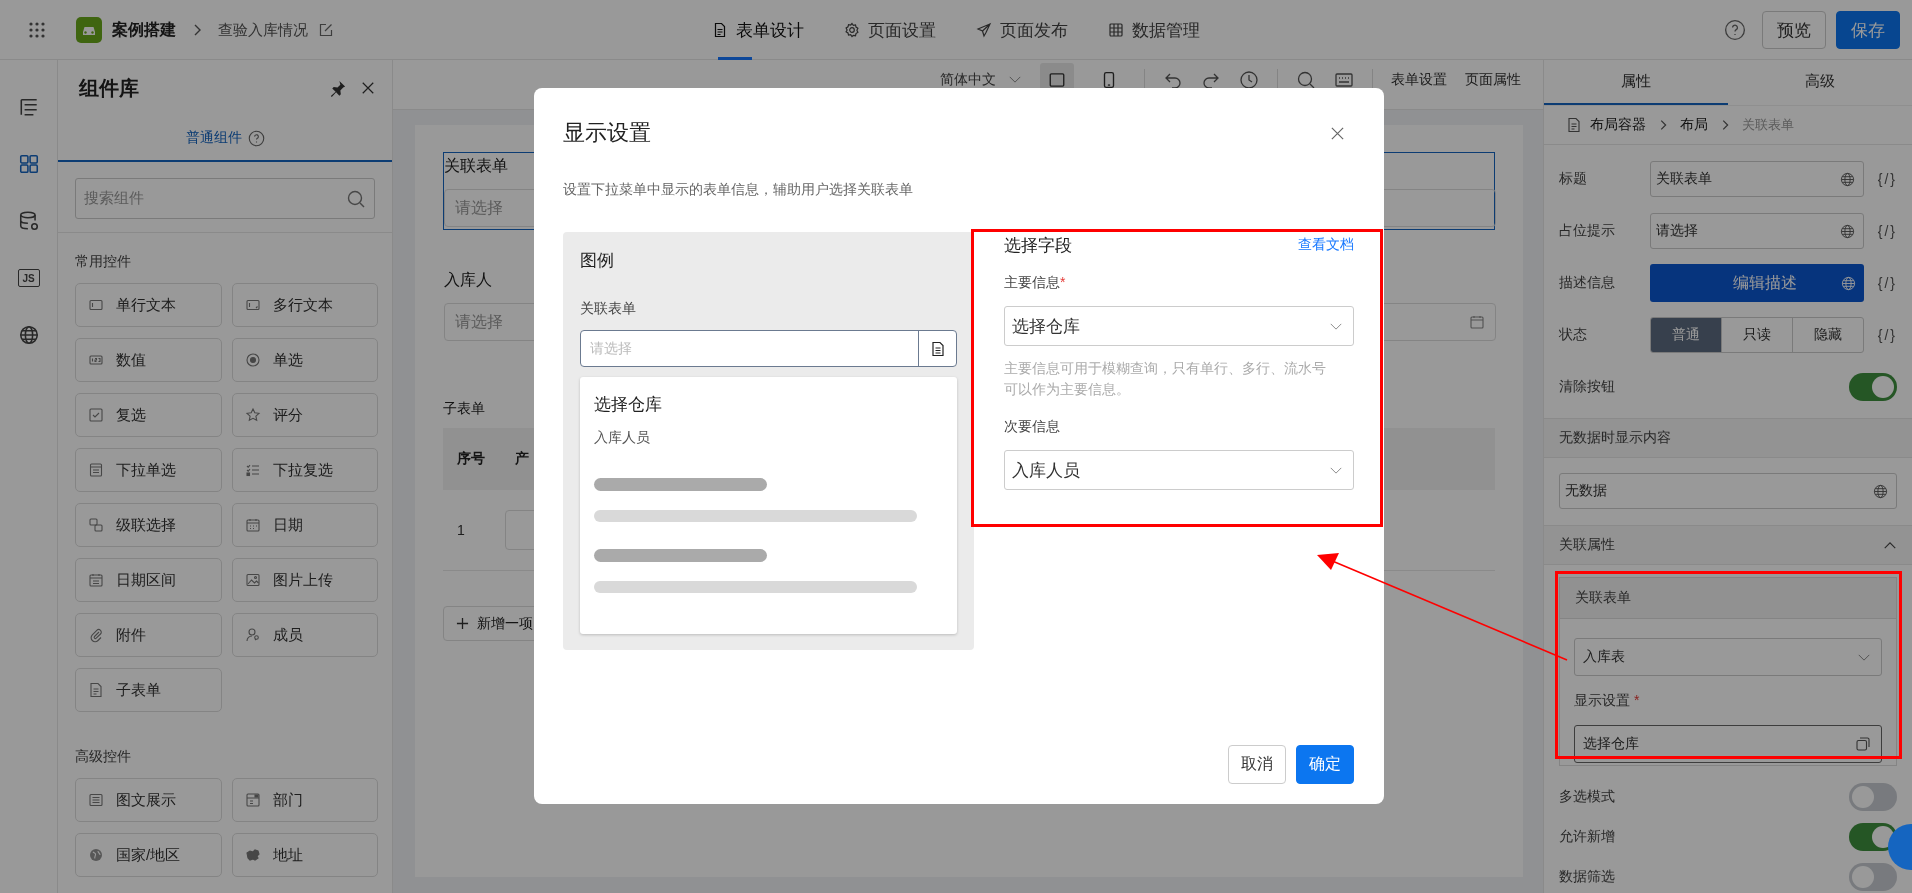 The image size is (1912, 893). Describe the element at coordinates (890, 30) in the screenshot. I see `nav-tab: 页面设置` at that location.